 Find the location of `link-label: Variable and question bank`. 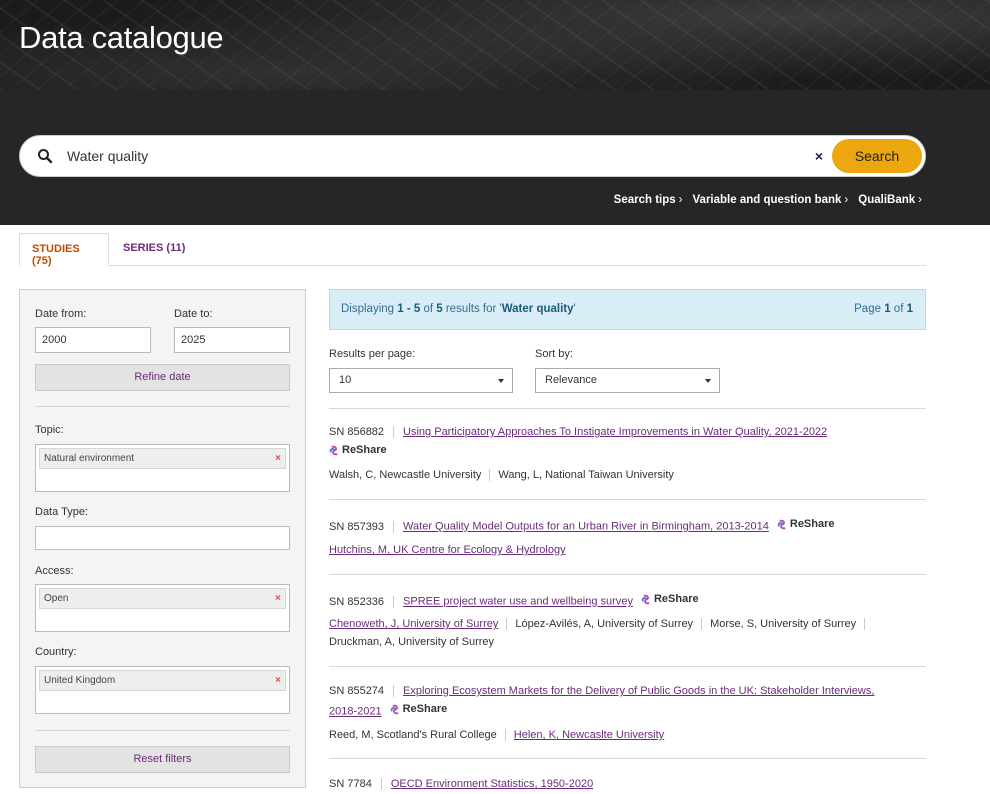

link-label: Variable and question bank is located at coordinates (767, 200).